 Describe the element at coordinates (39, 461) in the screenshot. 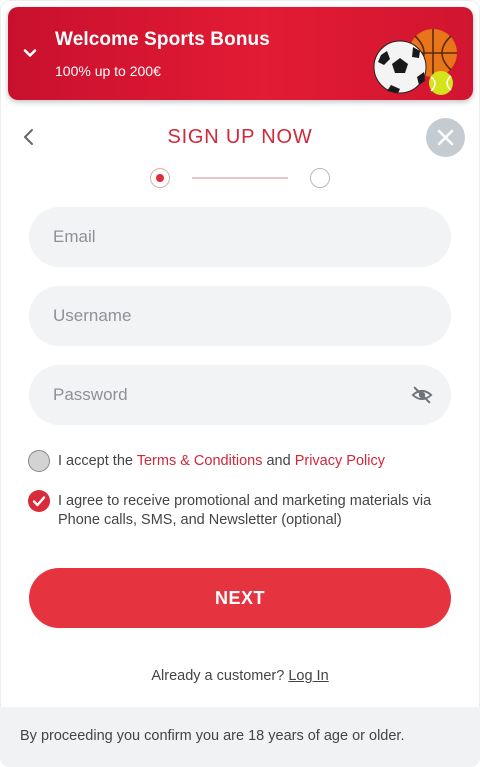

I see `terms-checkbox` at that location.